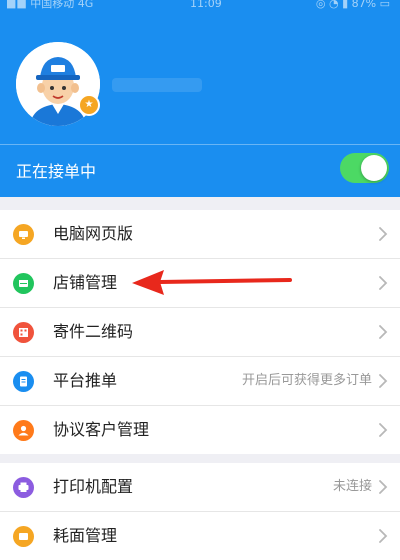 The image size is (400, 560). What do you see at coordinates (23, 234) in the screenshot?
I see `monitor-icon` at bounding box center [23, 234].